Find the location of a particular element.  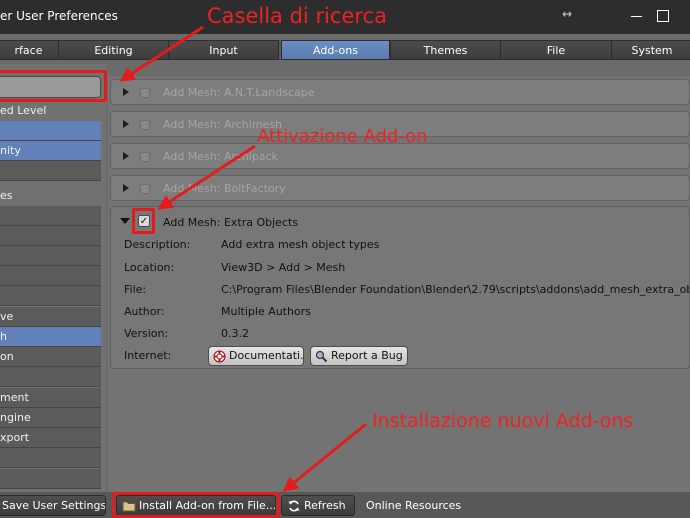

author-label: Author: is located at coordinates (144, 311).